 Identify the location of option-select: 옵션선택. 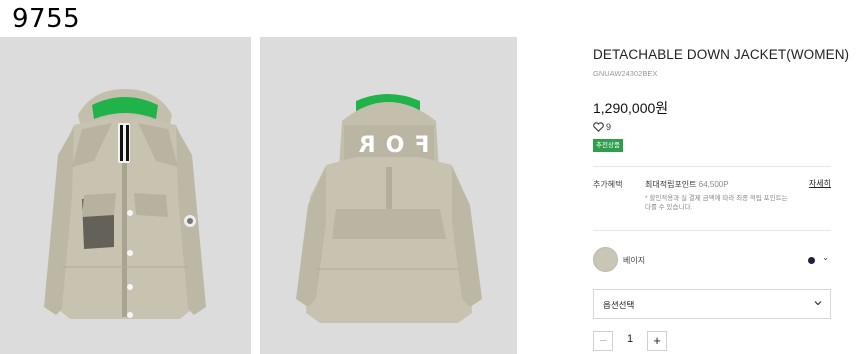
(712, 304).